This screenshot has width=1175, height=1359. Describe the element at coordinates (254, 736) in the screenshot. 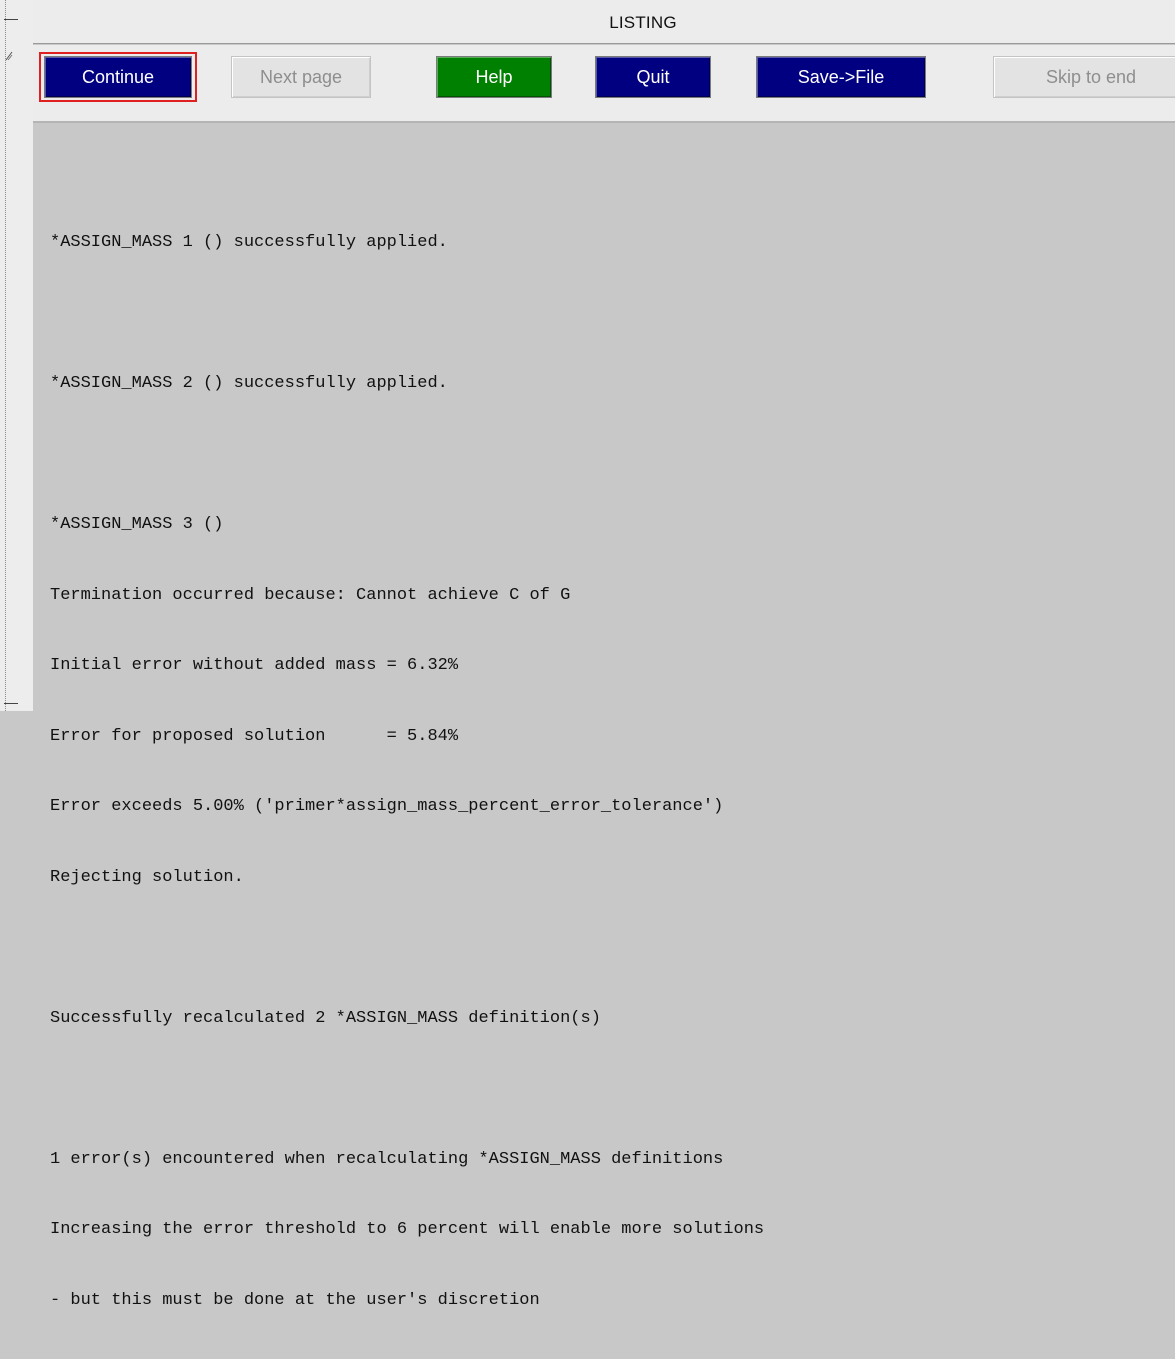

I see `listing-line: Error for proposed solution = 5.84%` at that location.